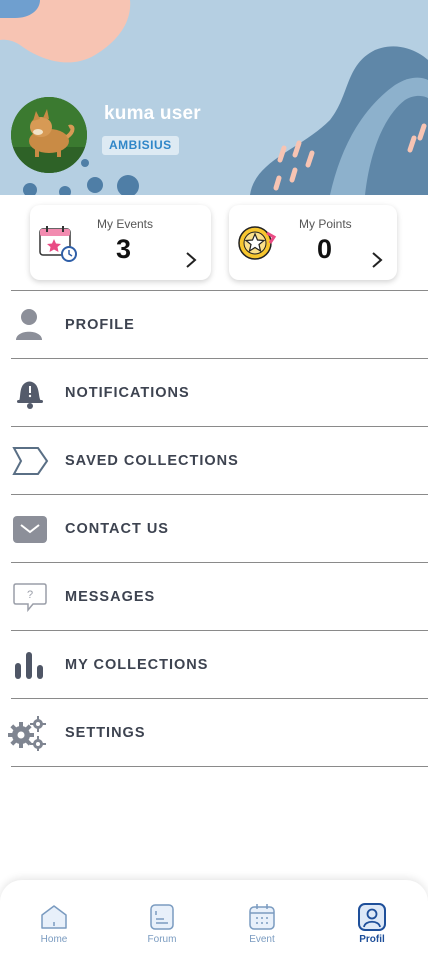 The width and height of the screenshot is (428, 956). Describe the element at coordinates (262, 939) in the screenshot. I see `nav-event-label: Event` at that location.